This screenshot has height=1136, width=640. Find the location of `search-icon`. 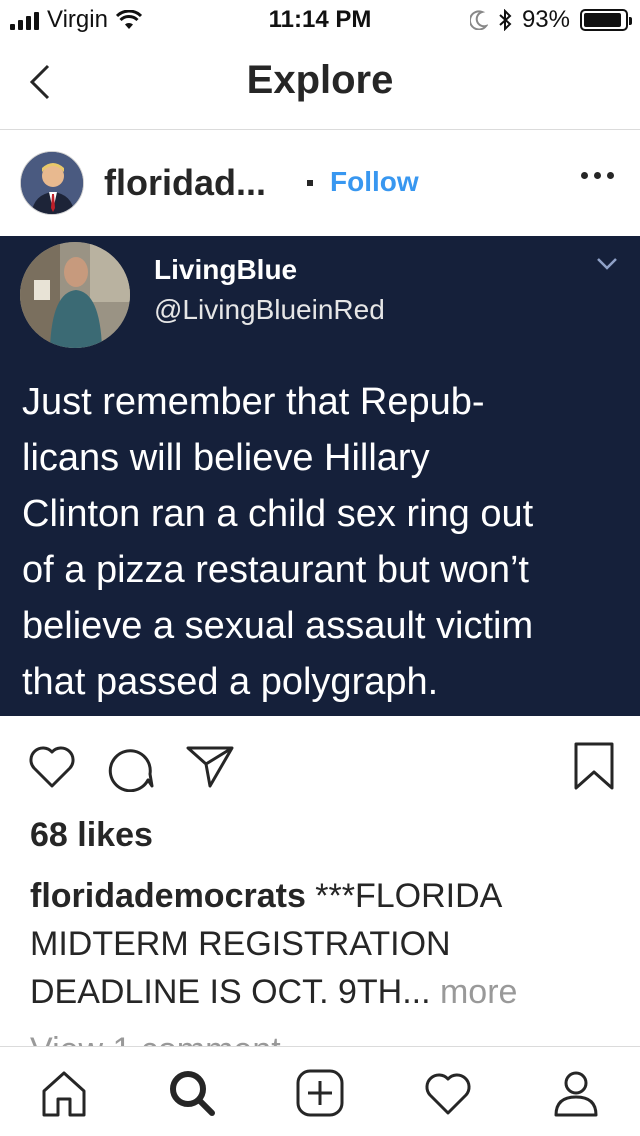

search-icon is located at coordinates (192, 1093).